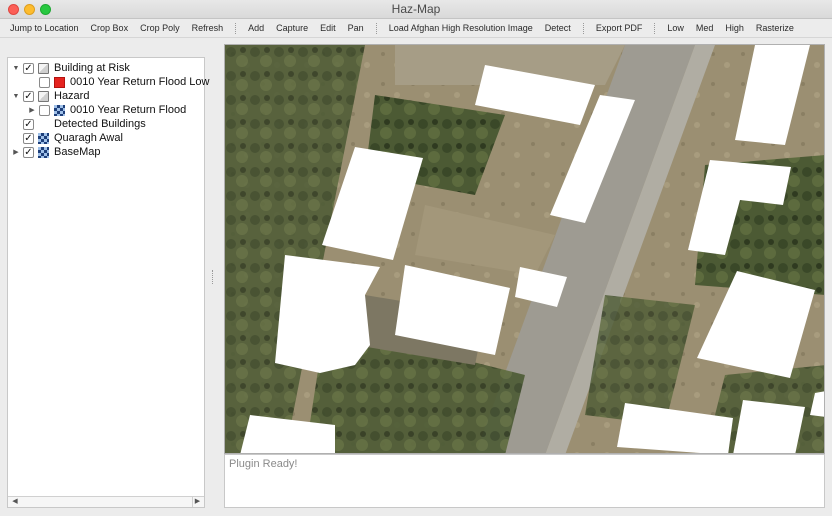 This screenshot has height=516, width=832. Describe the element at coordinates (356, 28) in the screenshot. I see `toolbar-pan-button: Pan` at that location.